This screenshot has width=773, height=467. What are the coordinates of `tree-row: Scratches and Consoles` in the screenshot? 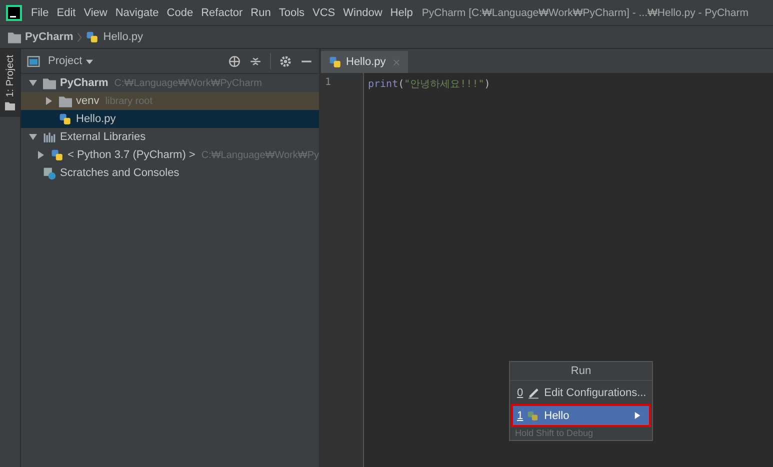 It's located at (170, 173).